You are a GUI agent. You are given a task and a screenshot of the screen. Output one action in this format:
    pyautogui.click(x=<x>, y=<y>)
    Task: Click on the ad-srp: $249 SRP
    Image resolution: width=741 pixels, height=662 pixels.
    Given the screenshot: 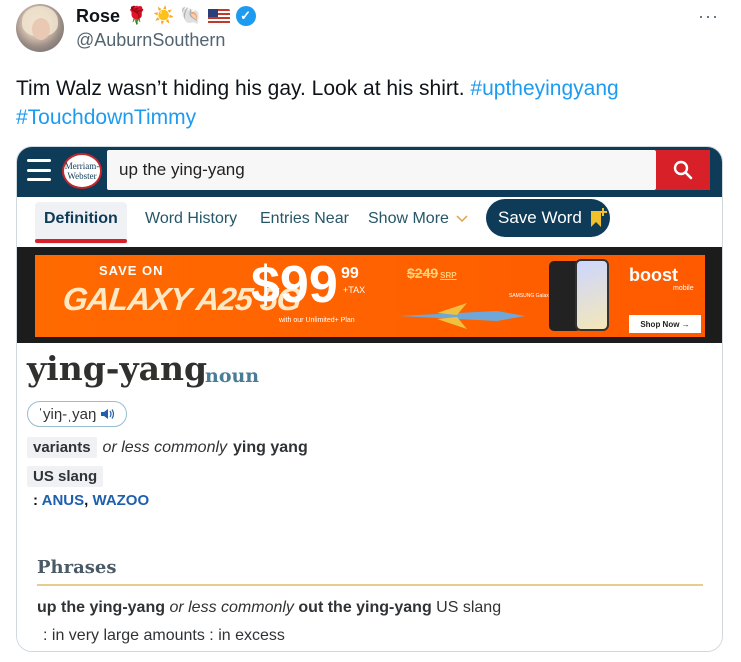 What is the action you would take?
    pyautogui.click(x=432, y=273)
    